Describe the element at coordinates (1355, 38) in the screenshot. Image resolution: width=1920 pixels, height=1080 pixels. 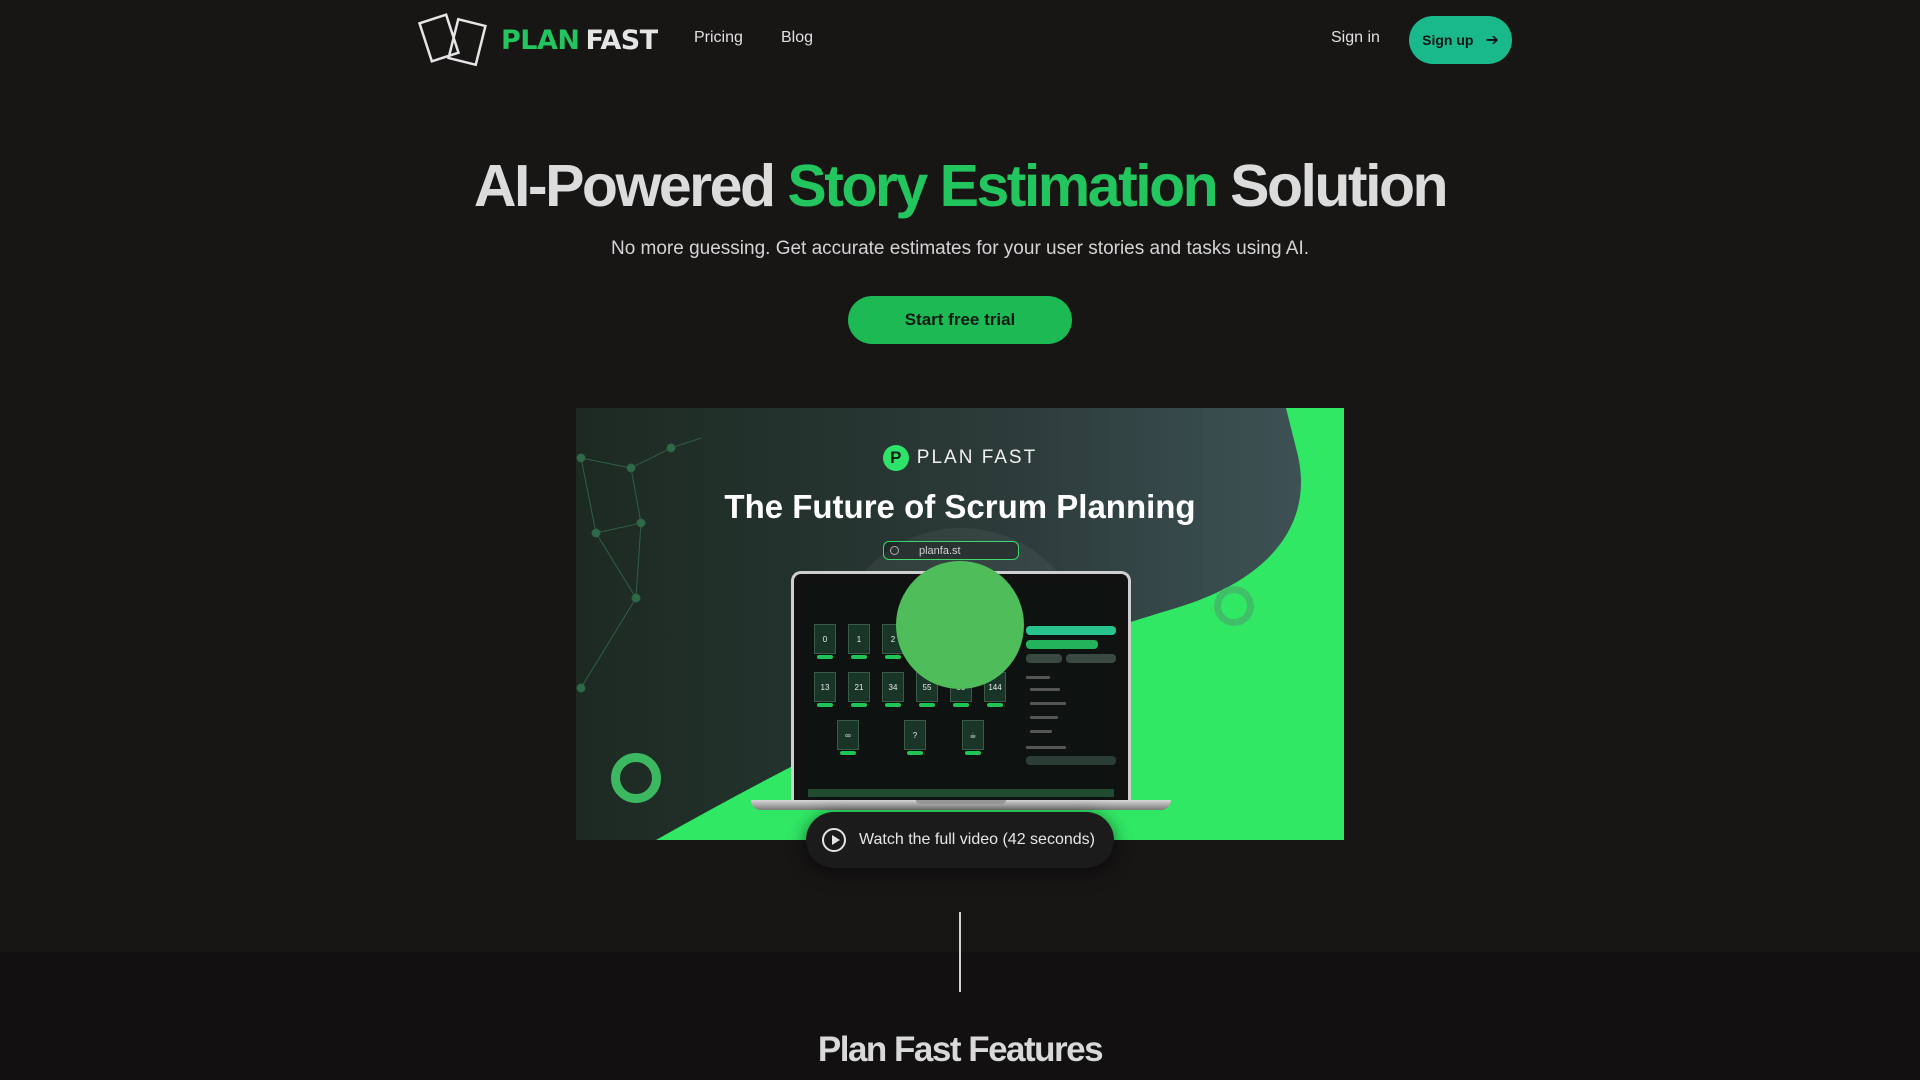
I see `sign-in-link: Sign in` at that location.